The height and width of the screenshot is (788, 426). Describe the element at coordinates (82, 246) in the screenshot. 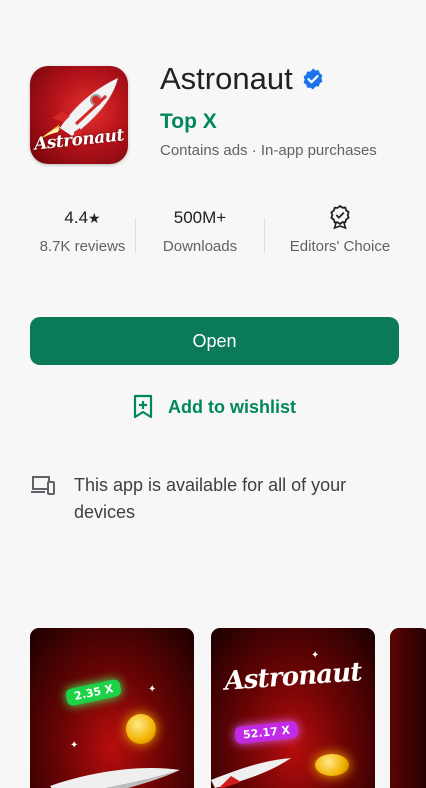

I see `rating-label: 8.7K reviews` at that location.